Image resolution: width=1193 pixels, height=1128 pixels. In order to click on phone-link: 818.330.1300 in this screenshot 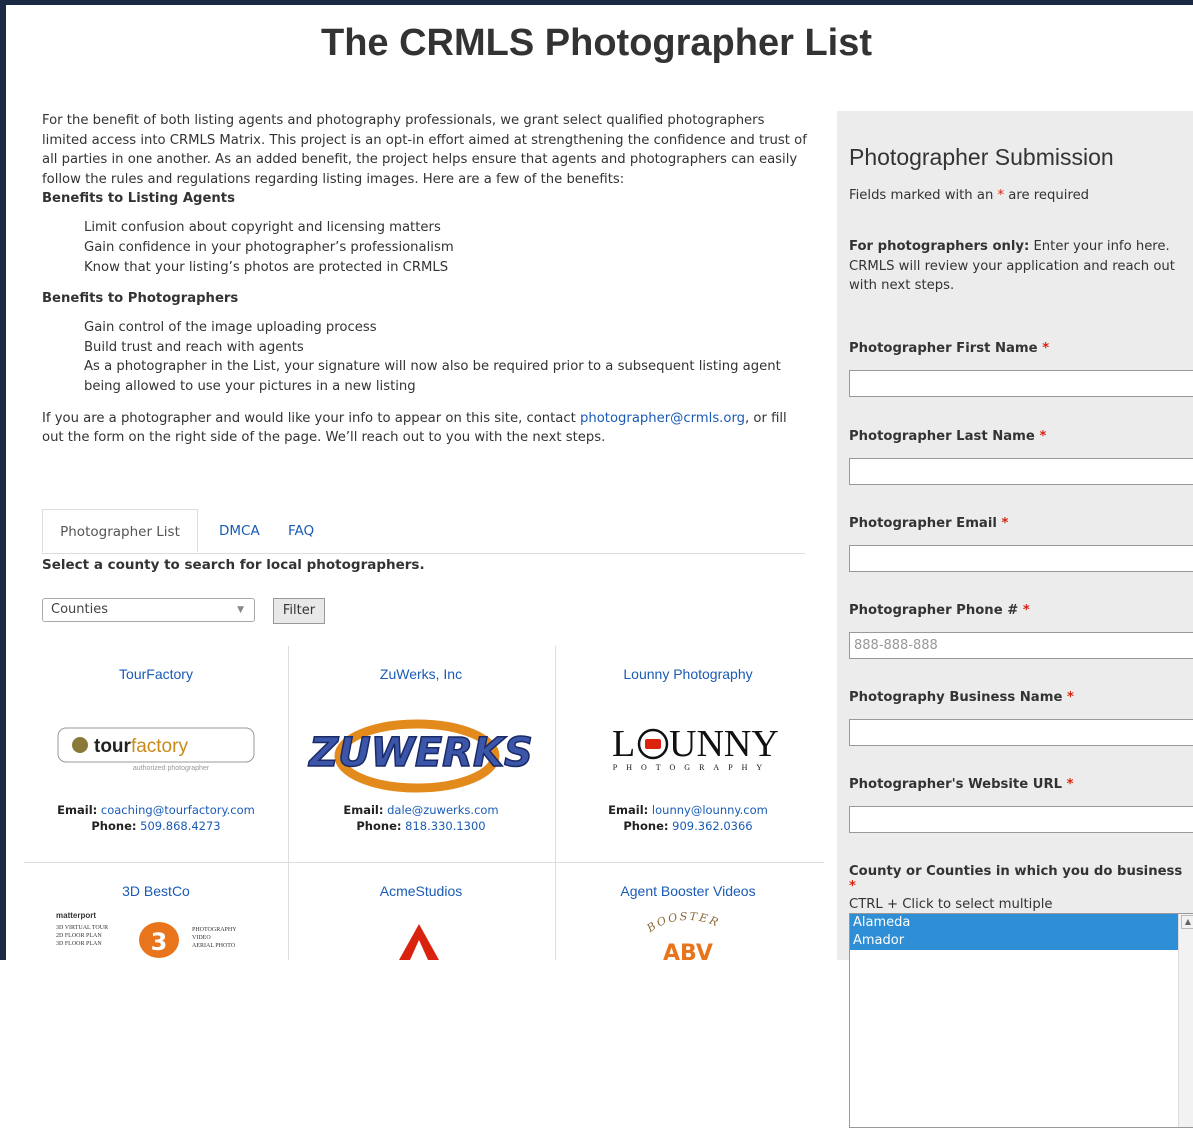, I will do `click(445, 826)`.